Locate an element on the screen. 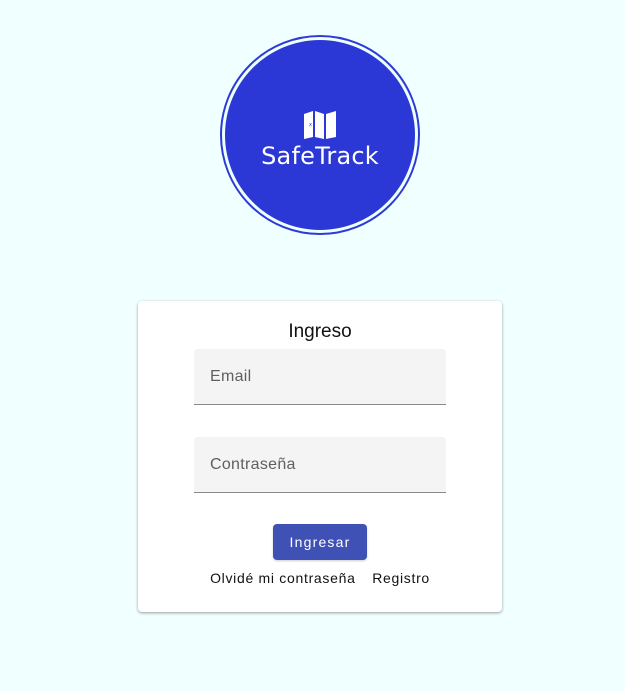  login-title: Ingreso is located at coordinates (320, 331).